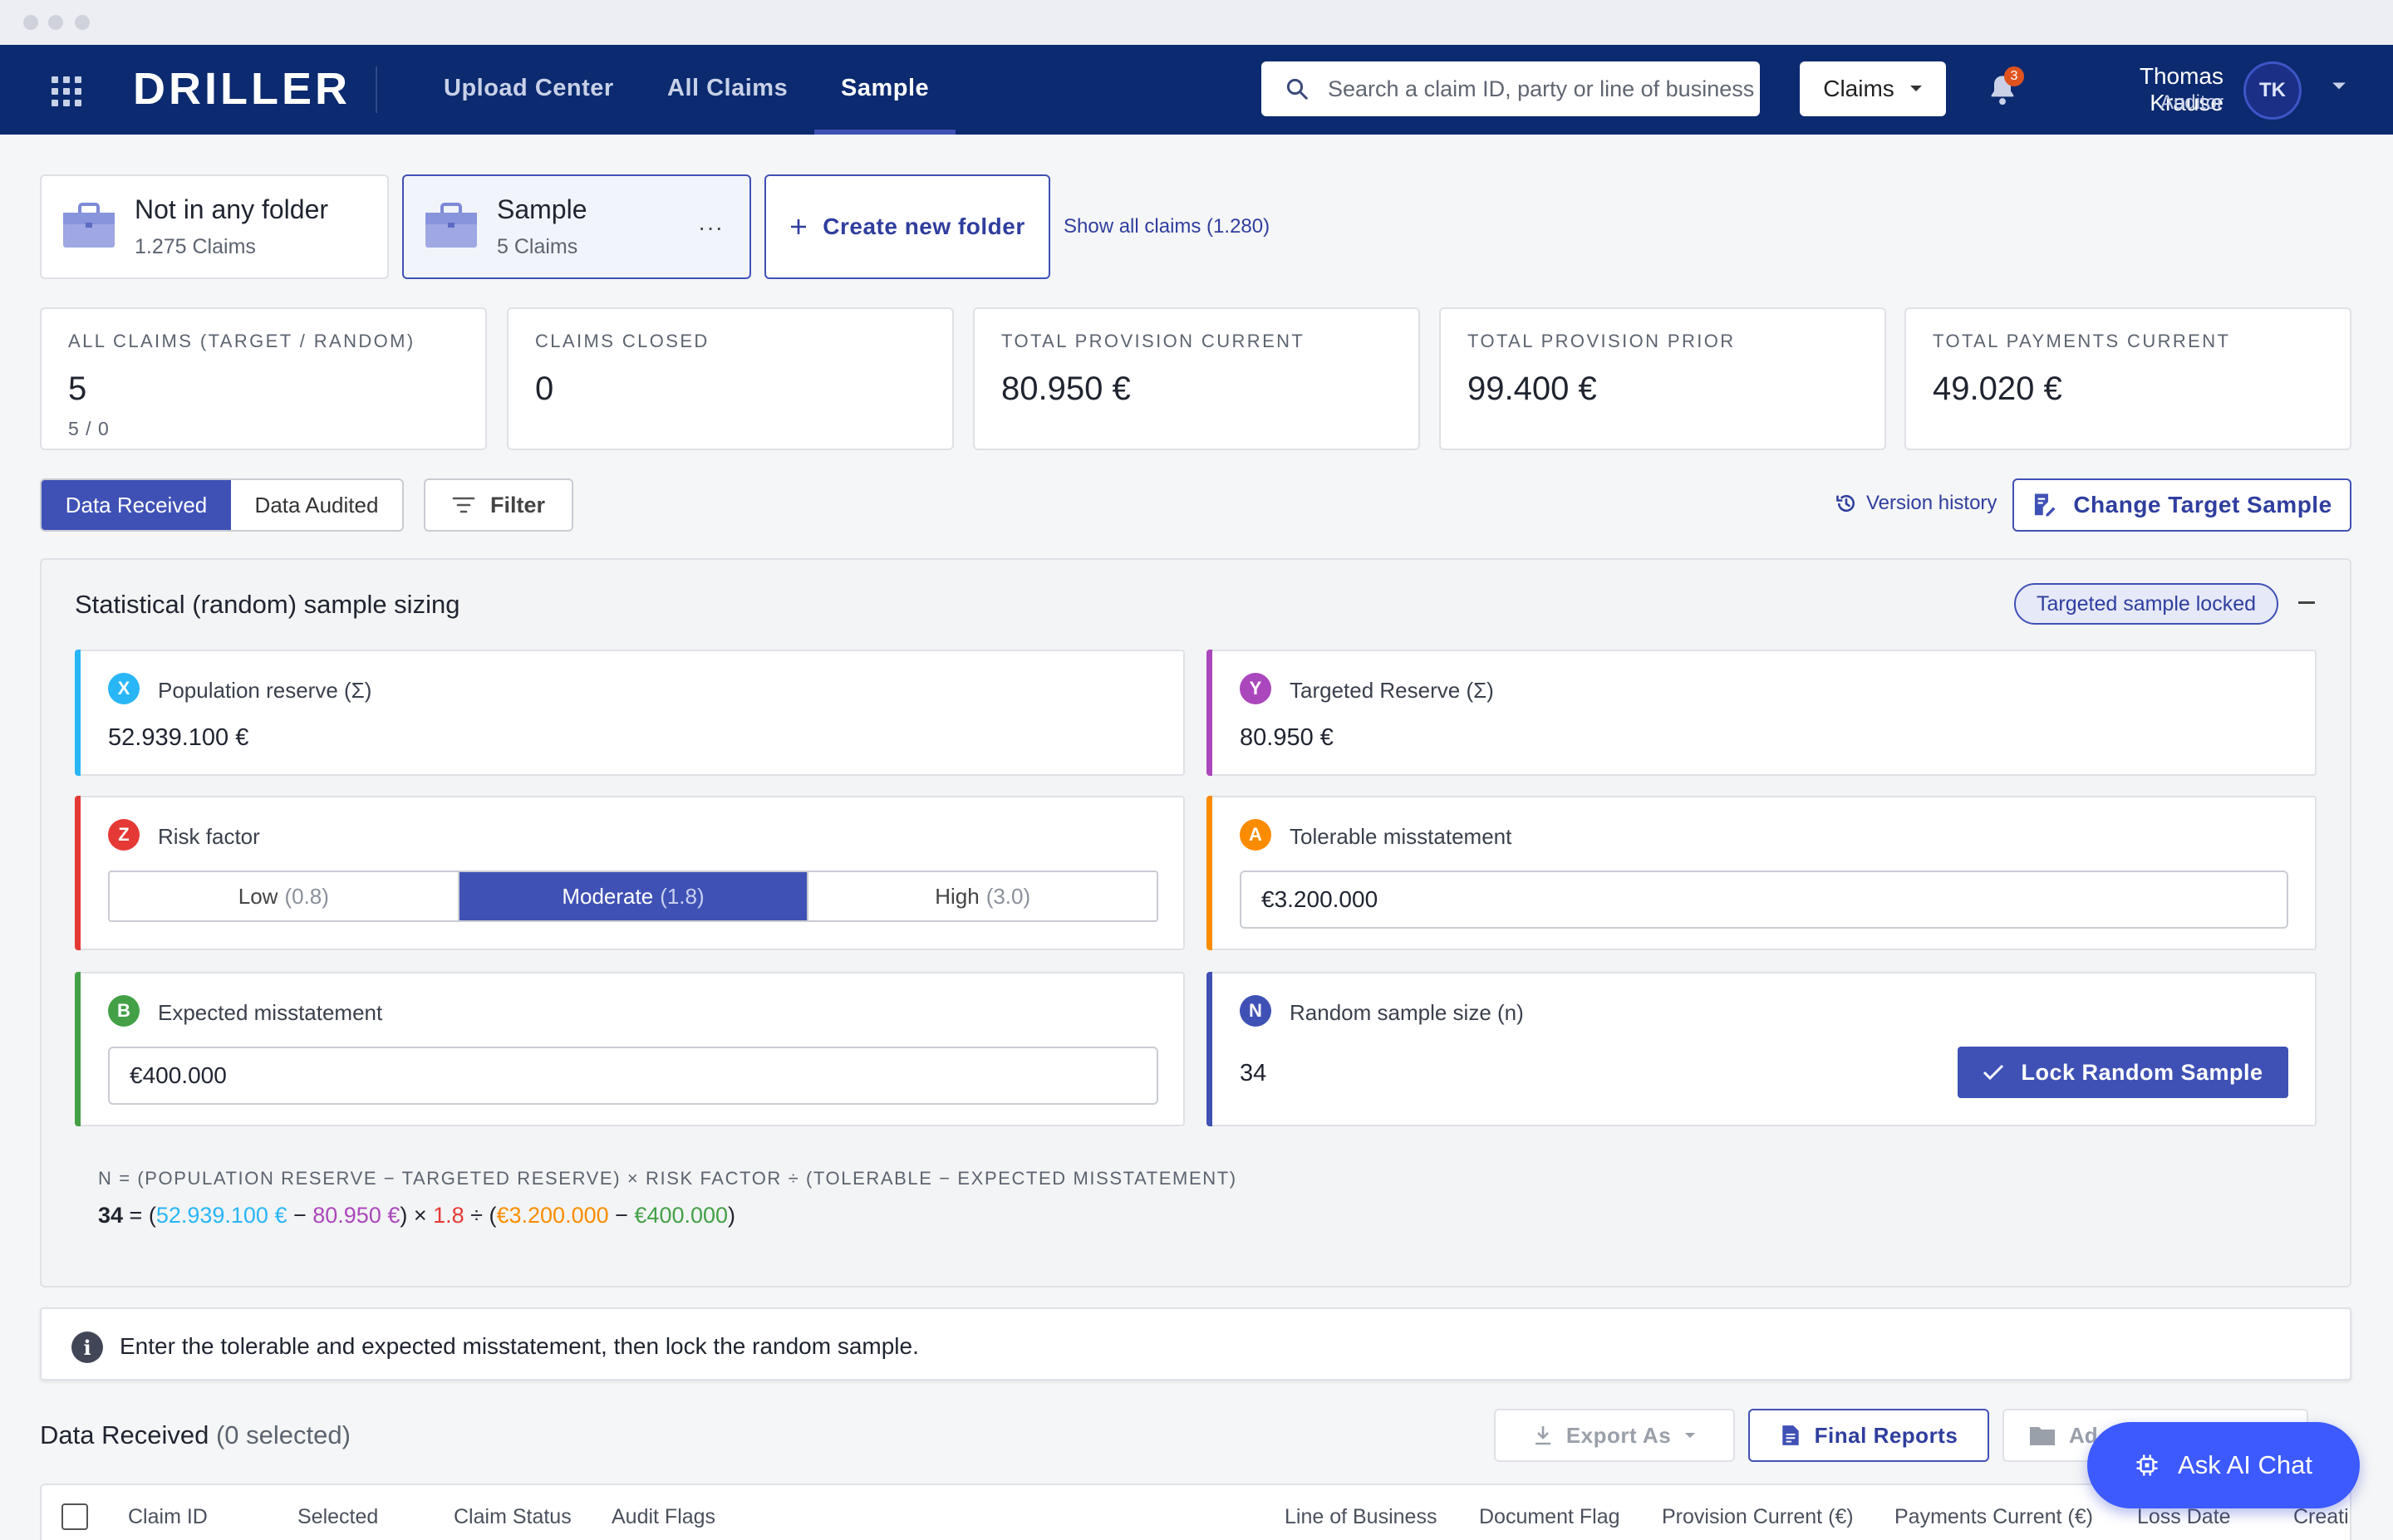 The image size is (2393, 1540). Describe the element at coordinates (2184, 1517) in the screenshot. I see `column-header-loss-date: Loss Date` at that location.